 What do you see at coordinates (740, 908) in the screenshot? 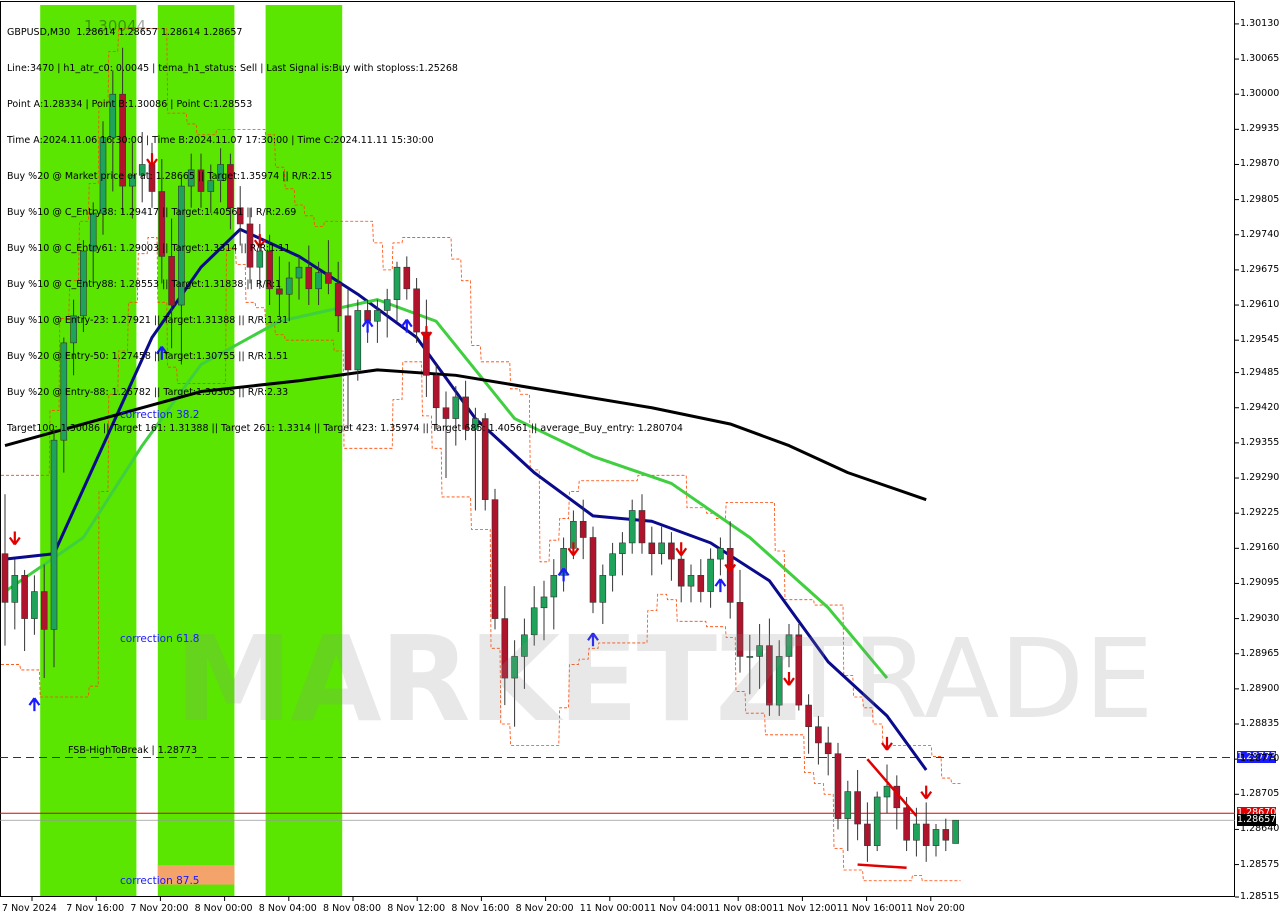
I see `x-tick-label: 11 Nov 08:00` at bounding box center [740, 908].